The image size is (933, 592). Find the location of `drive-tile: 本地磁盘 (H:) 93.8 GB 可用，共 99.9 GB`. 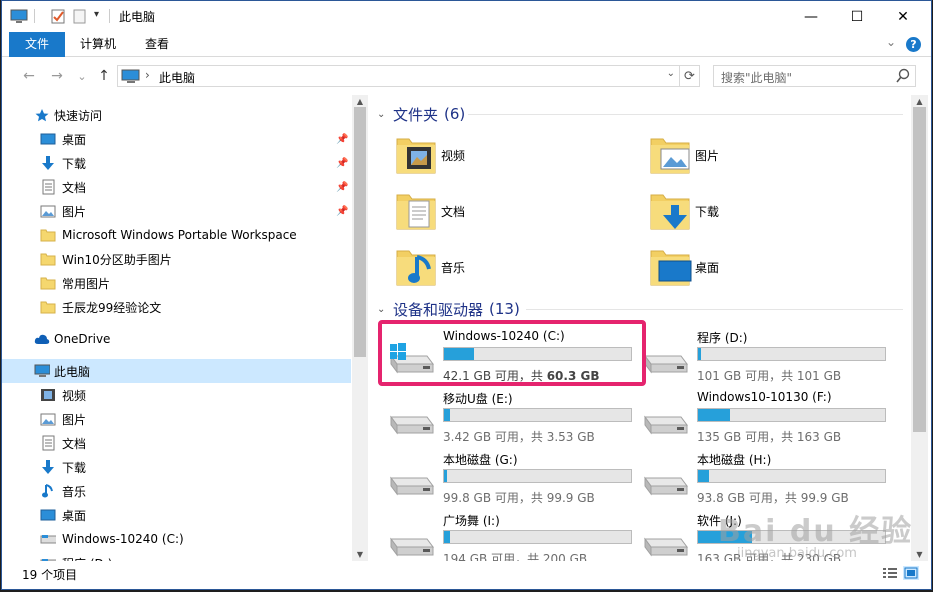

drive-tile: 本地磁盘 (H:) 93.8 GB 可用，共 99.9 GB is located at coordinates (759, 479).